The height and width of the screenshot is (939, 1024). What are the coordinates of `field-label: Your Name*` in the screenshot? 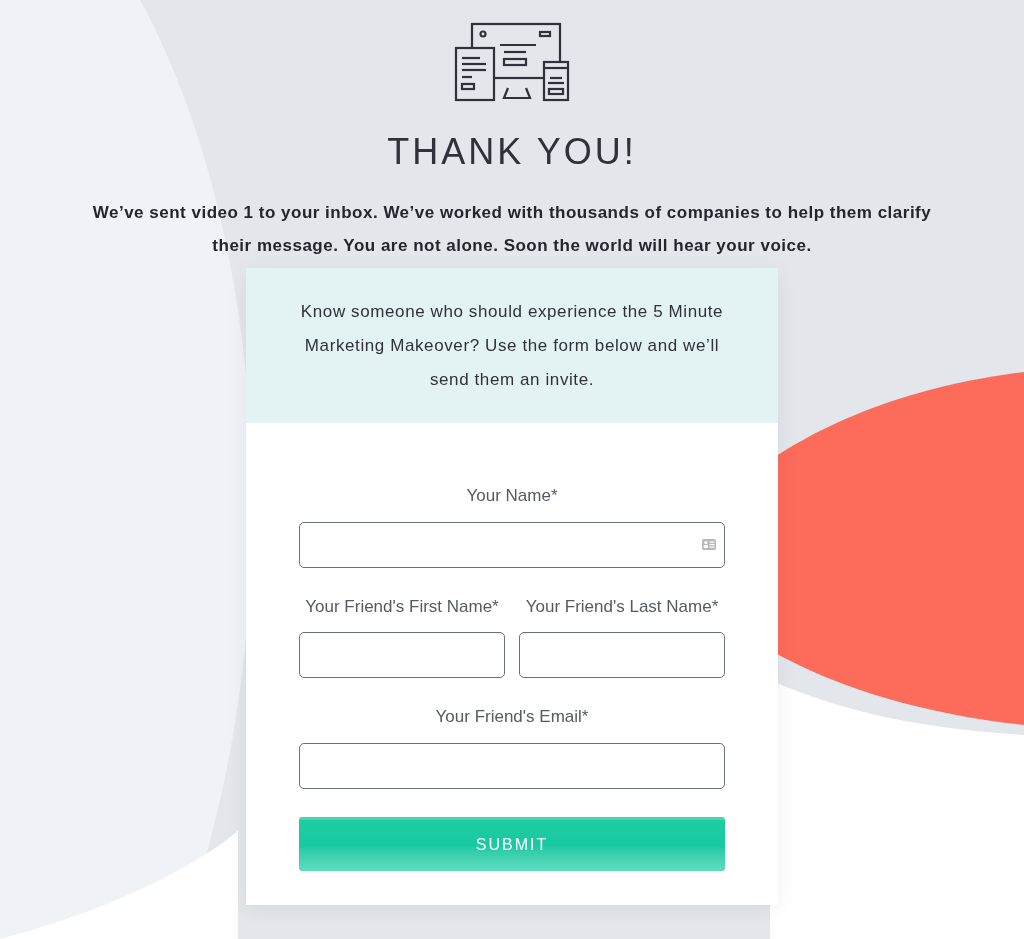 It's located at (512, 496).